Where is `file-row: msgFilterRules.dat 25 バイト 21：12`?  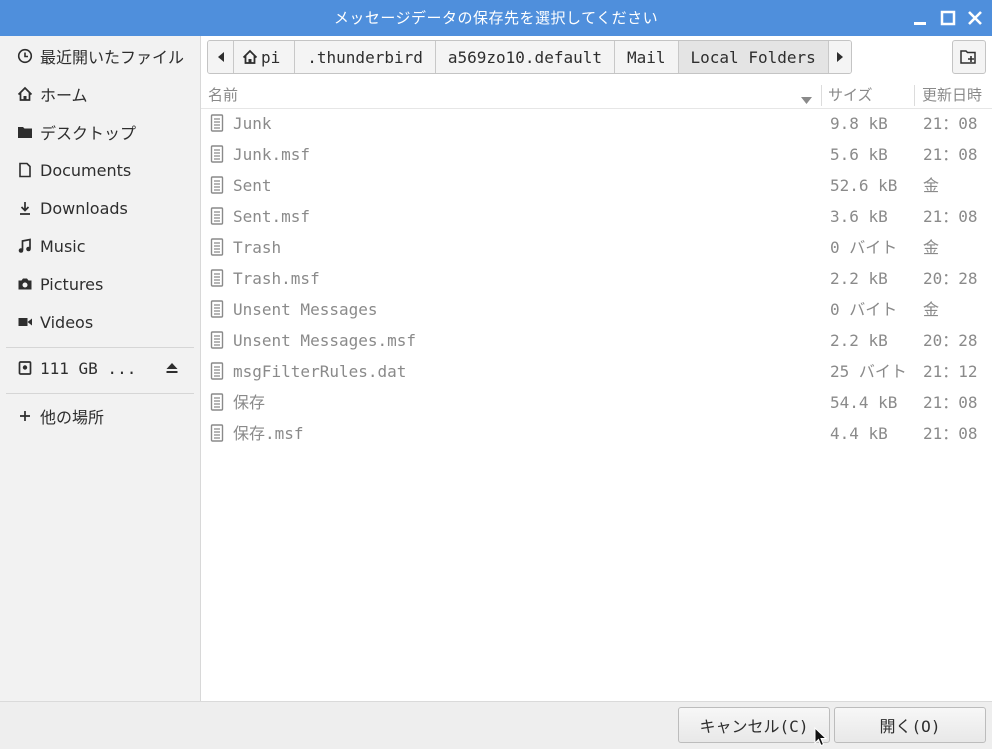
file-row: msgFilterRules.dat 25 バイト 21：12 is located at coordinates (596, 371).